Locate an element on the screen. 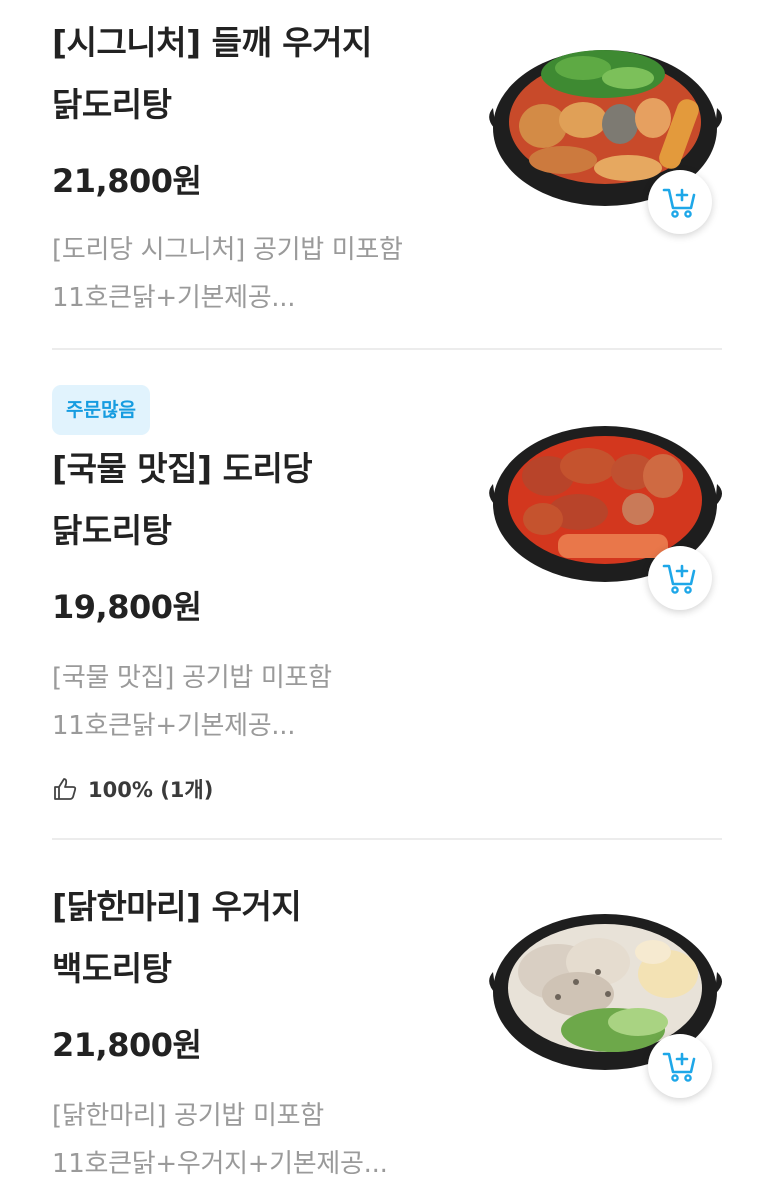 This screenshot has width=773, height=1201. title-line: 백도리탕 is located at coordinates (112, 968).